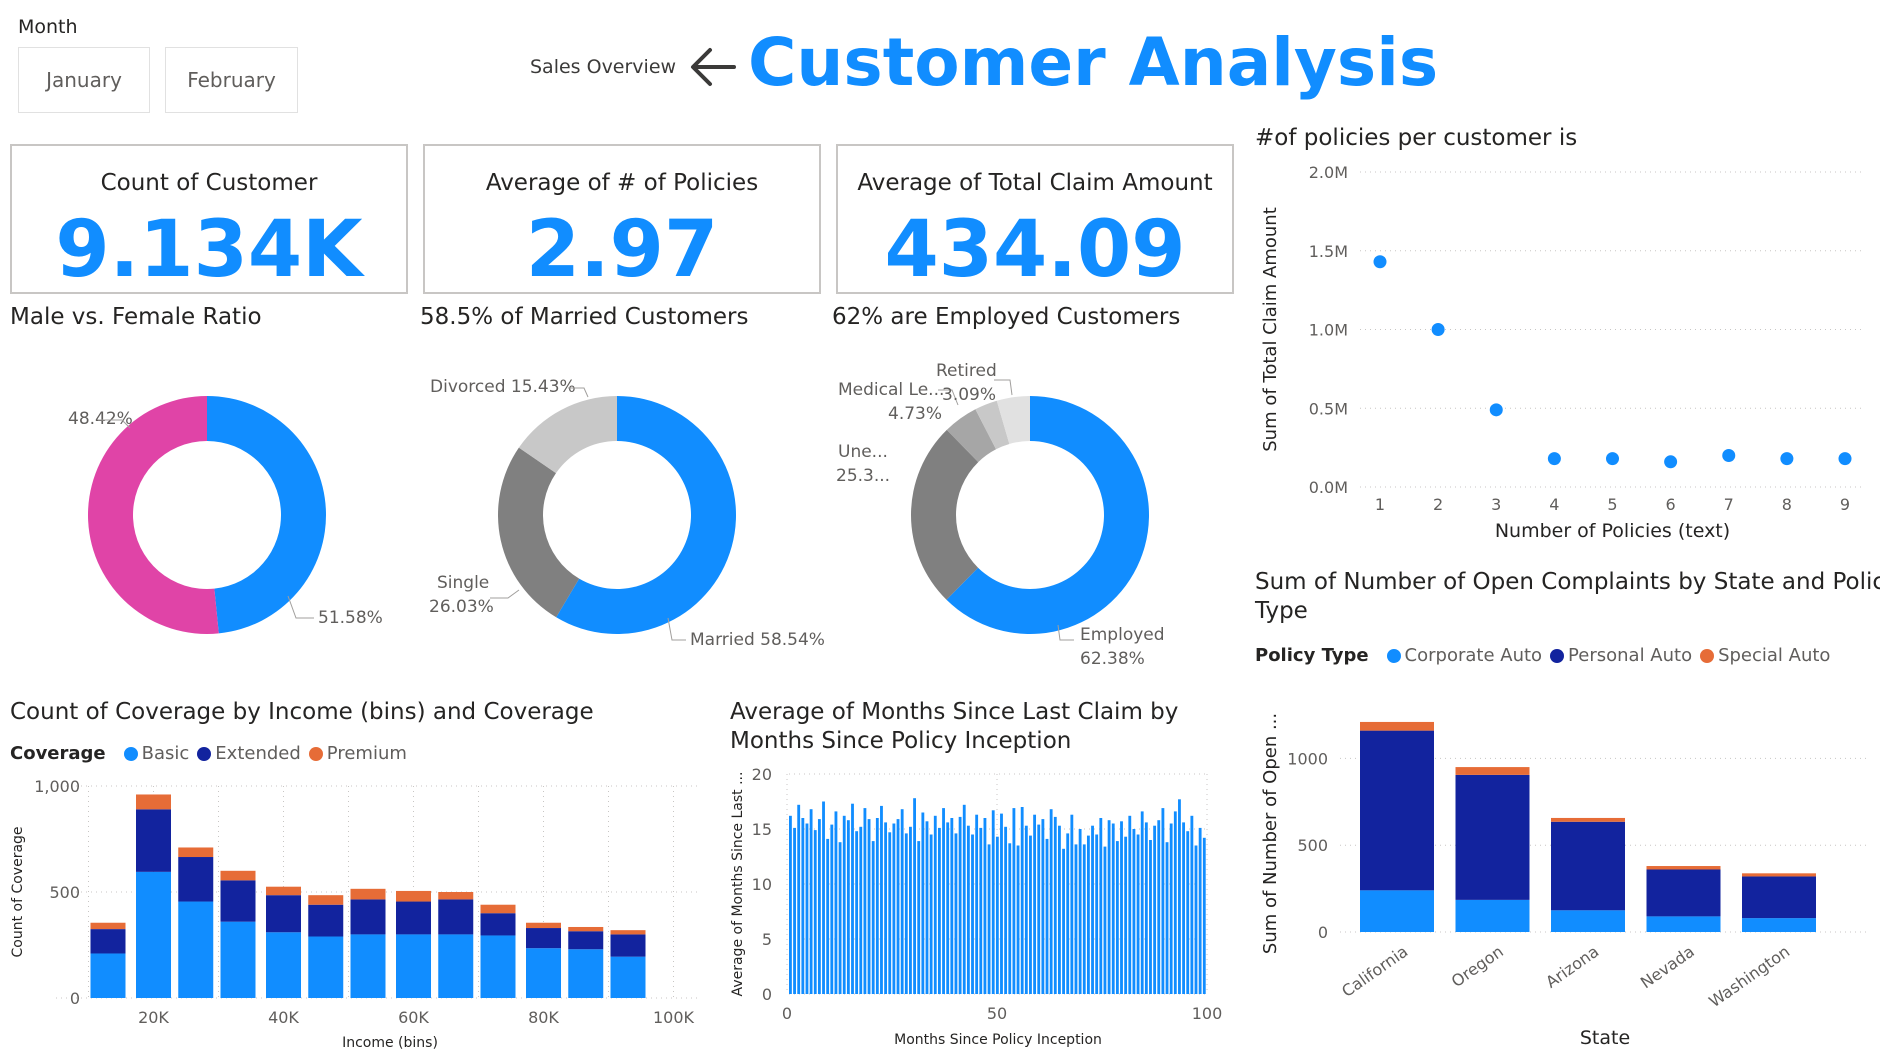  I want to click on legend-item: Corporate Auto, so click(1474, 655).